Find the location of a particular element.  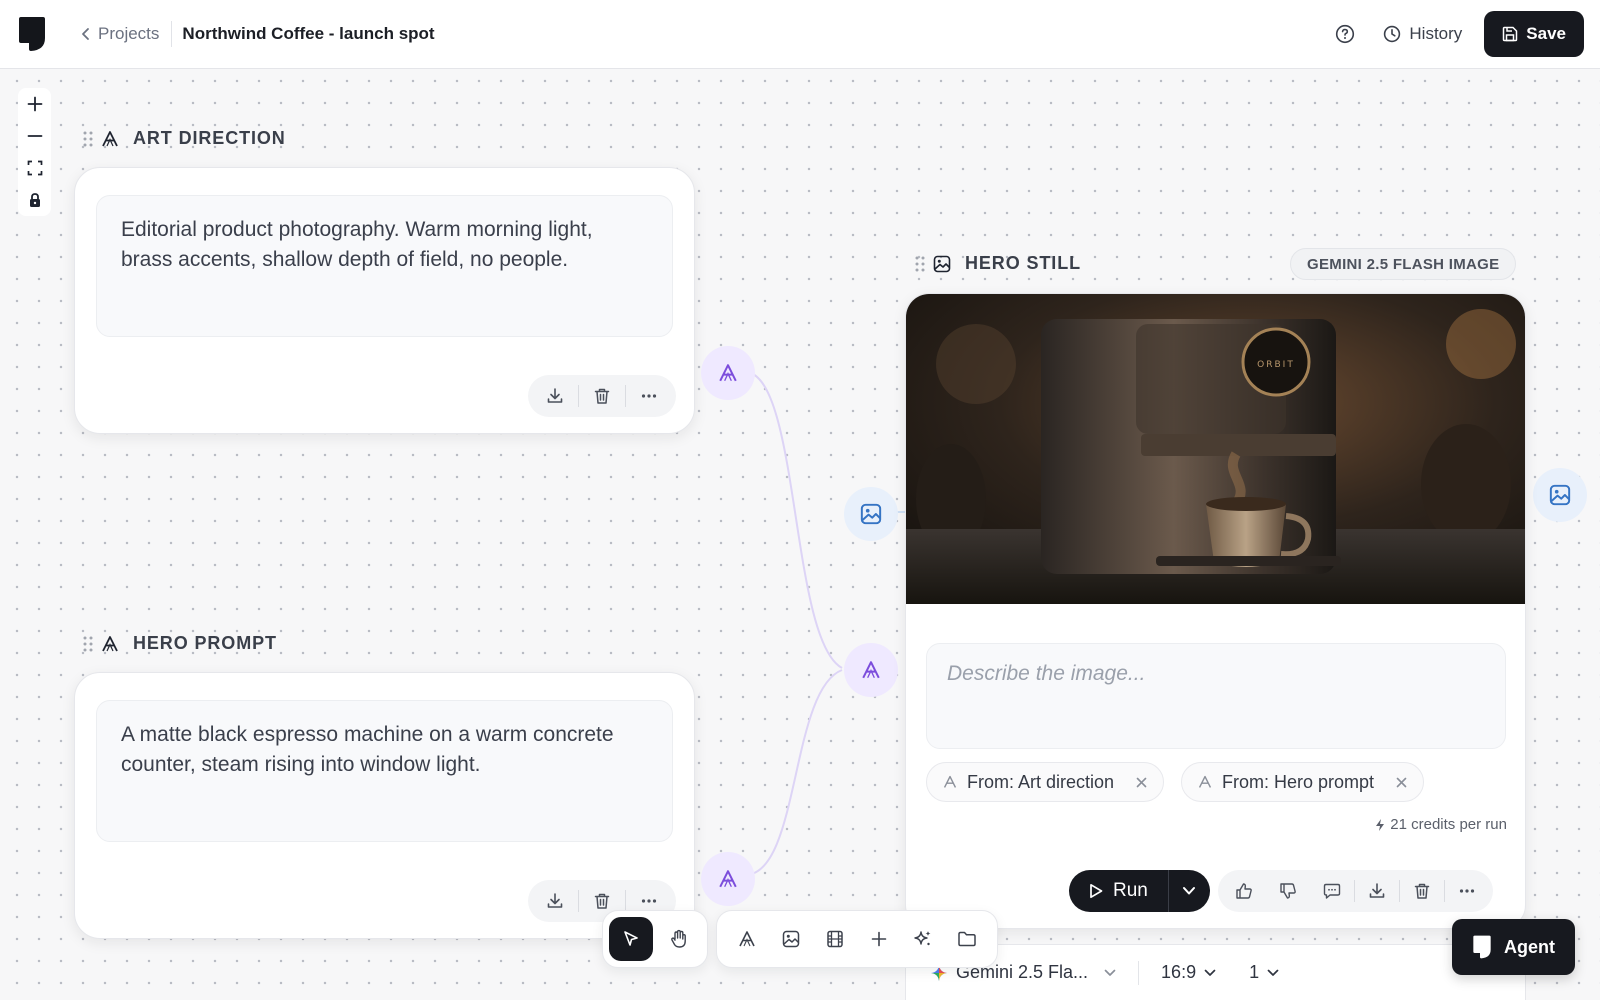

output-count-select: 1 is located at coordinates (1264, 972).